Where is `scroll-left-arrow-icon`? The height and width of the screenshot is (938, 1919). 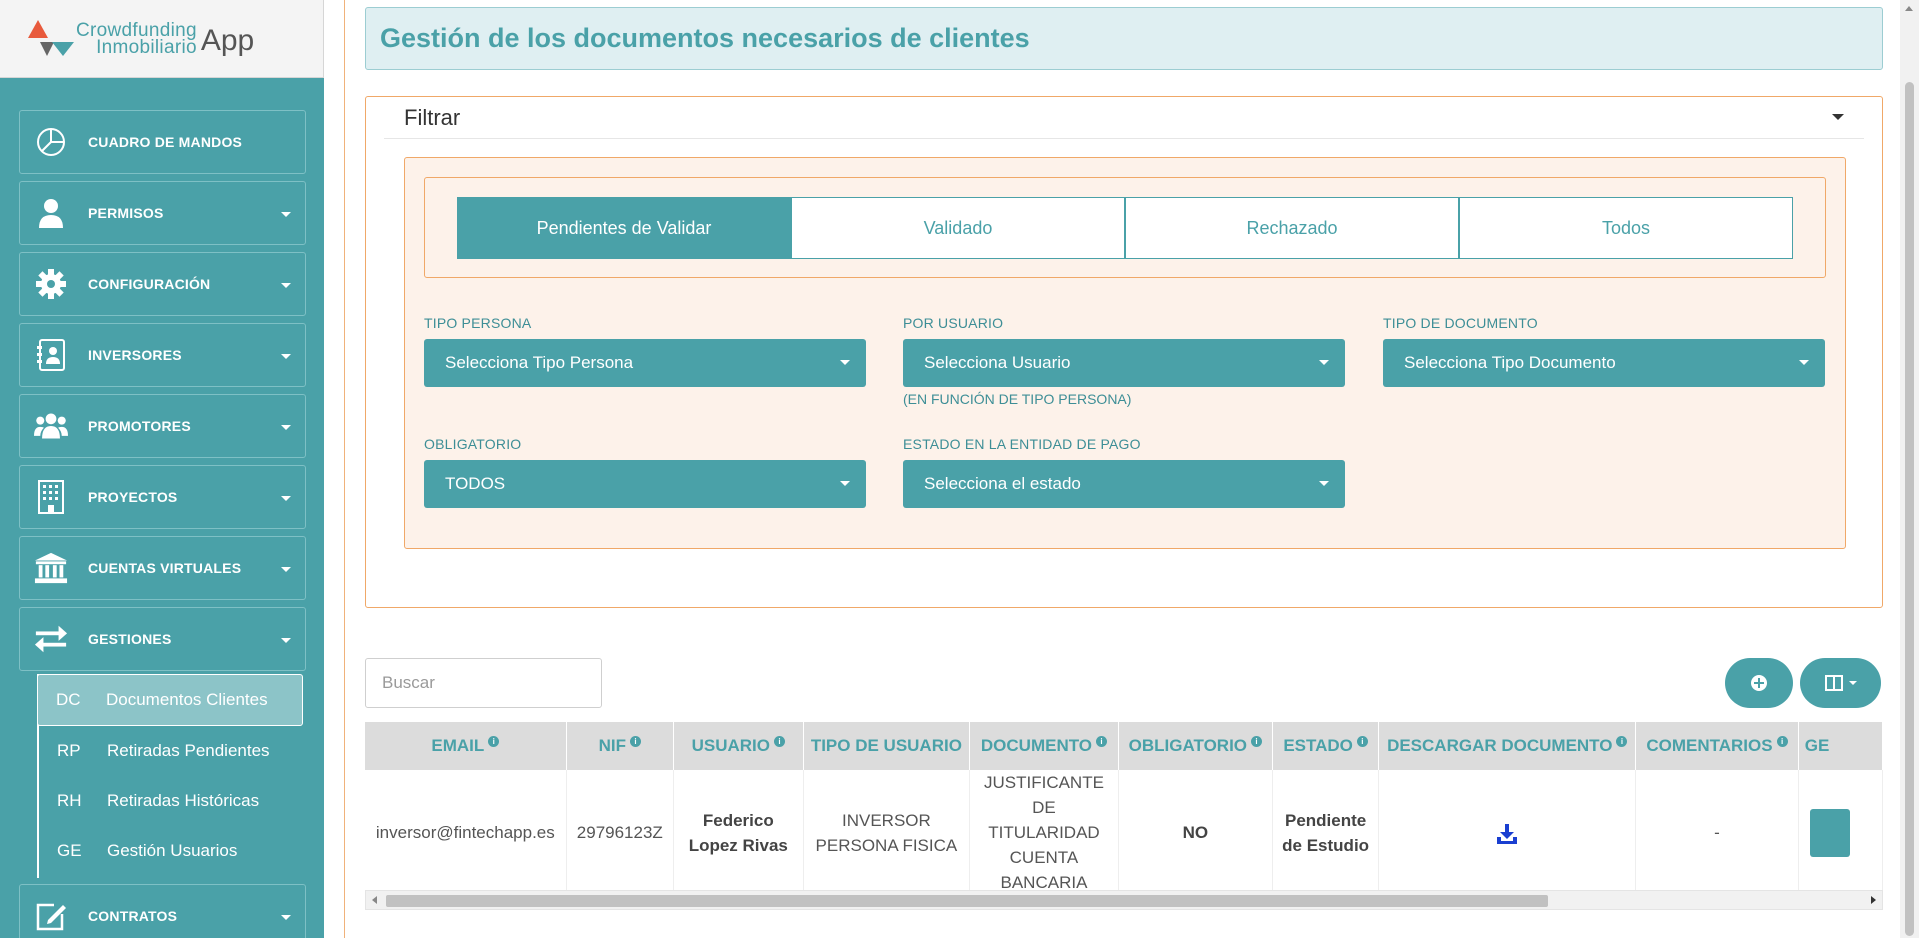 scroll-left-arrow-icon is located at coordinates (374, 900).